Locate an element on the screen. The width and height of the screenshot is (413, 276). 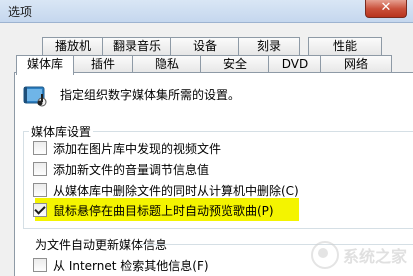
tab-rip-music: 翻录音乐 is located at coordinates (137, 46).